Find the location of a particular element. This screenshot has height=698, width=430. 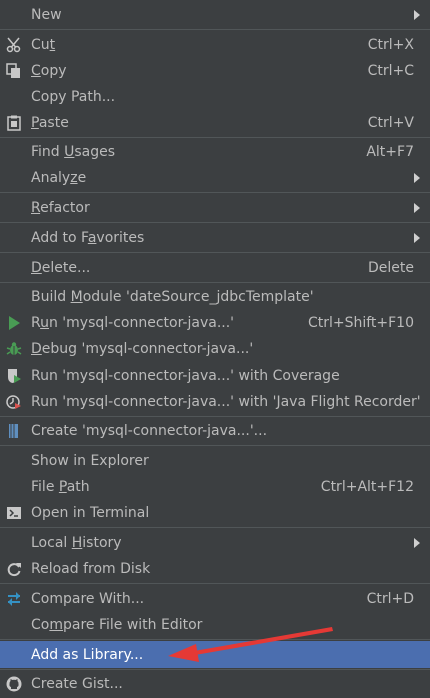

menu-item-new-label: New is located at coordinates (46, 15).